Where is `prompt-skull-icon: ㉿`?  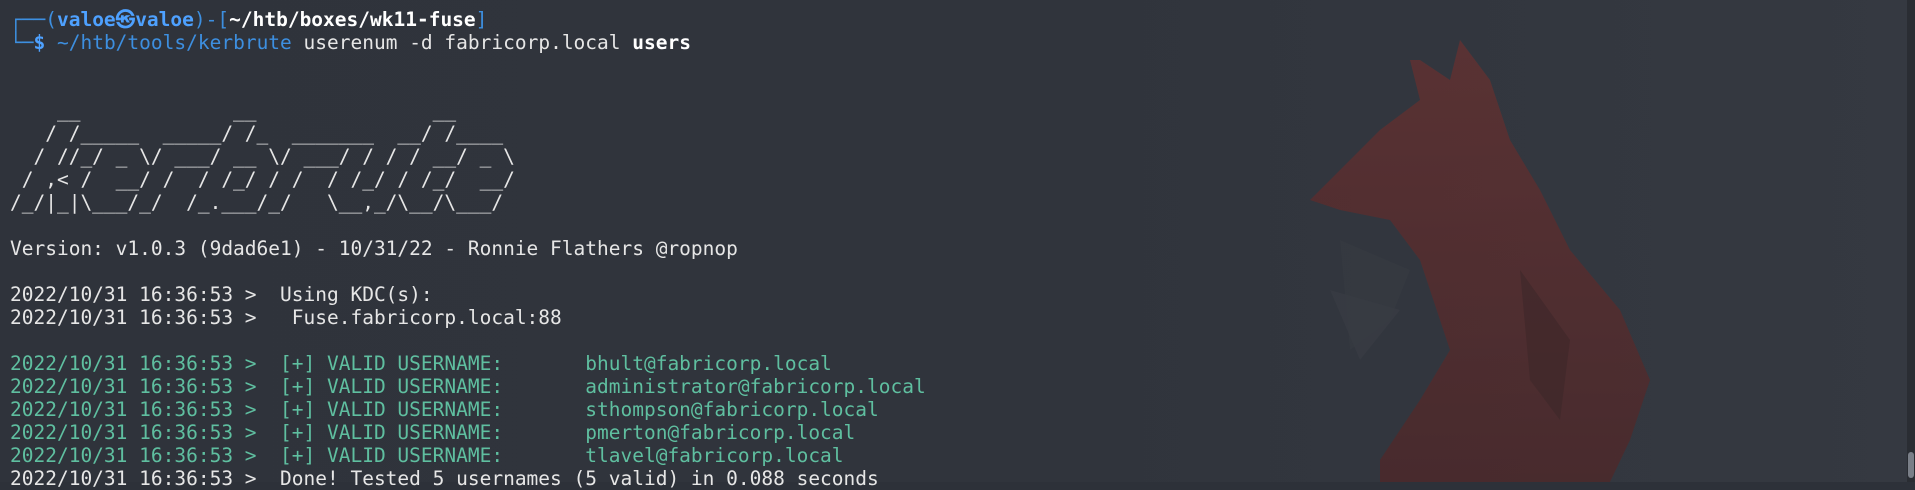
prompt-skull-icon: ㉿ is located at coordinates (125, 19).